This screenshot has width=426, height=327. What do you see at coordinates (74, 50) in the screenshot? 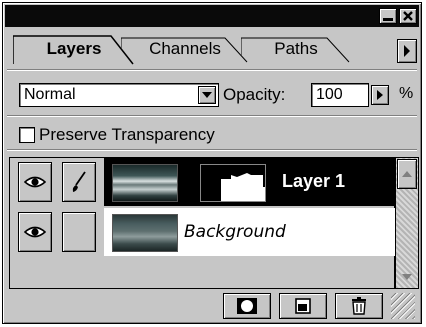
I see `tab-layers: Layers` at bounding box center [74, 50].